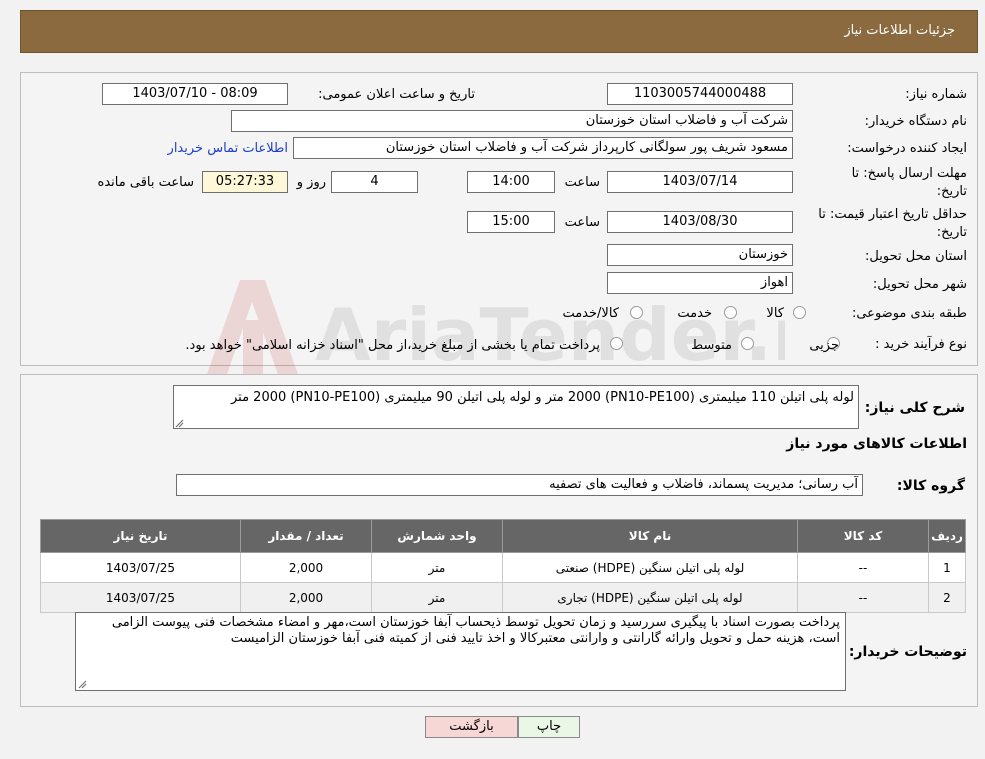 The image size is (985, 759). I want to click on col-unit: واحد شمارش, so click(437, 536).